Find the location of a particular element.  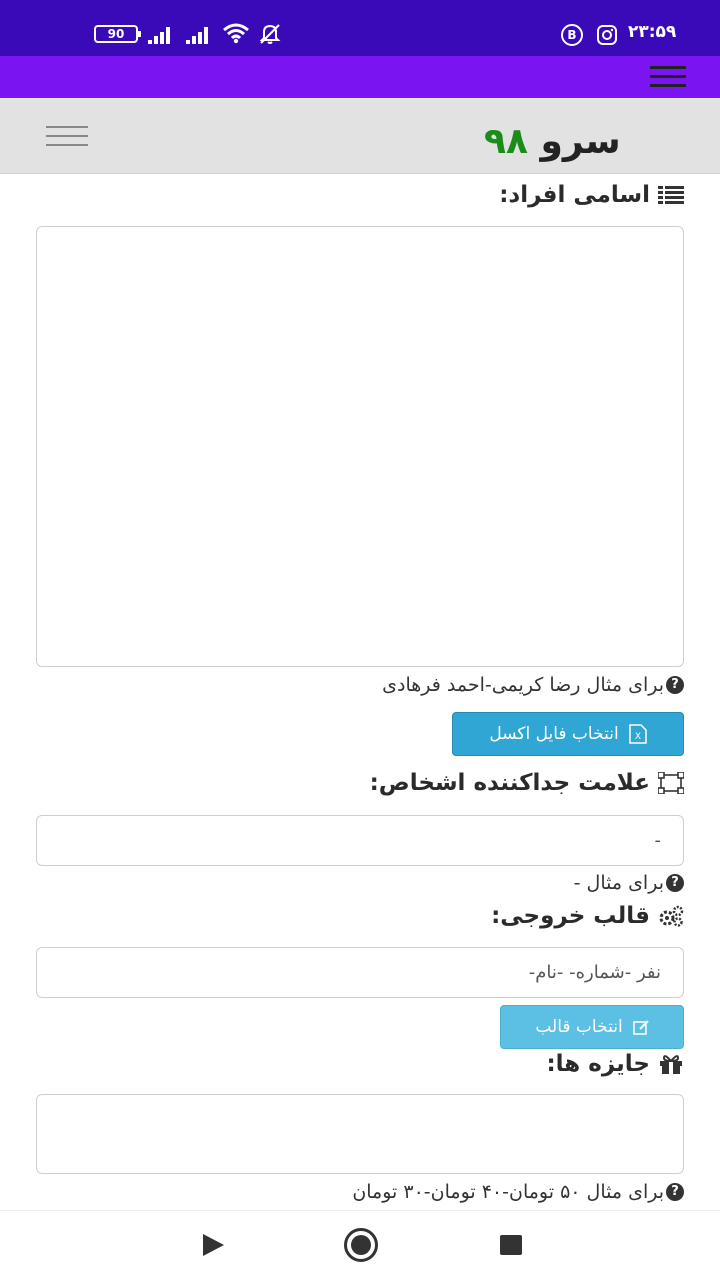

prizes-textarea is located at coordinates (360, 1134).